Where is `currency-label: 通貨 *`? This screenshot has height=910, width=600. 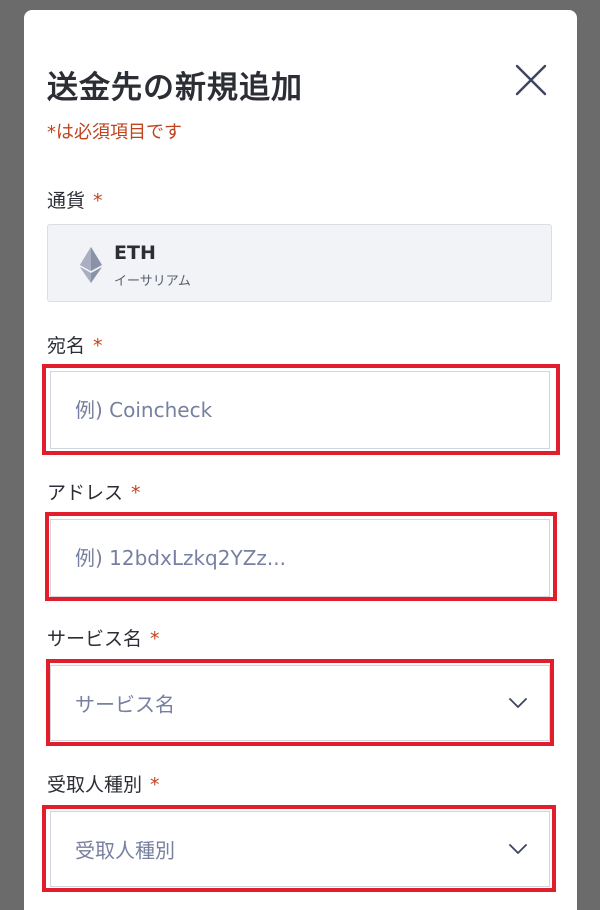
currency-label: 通貨 * is located at coordinates (75, 199).